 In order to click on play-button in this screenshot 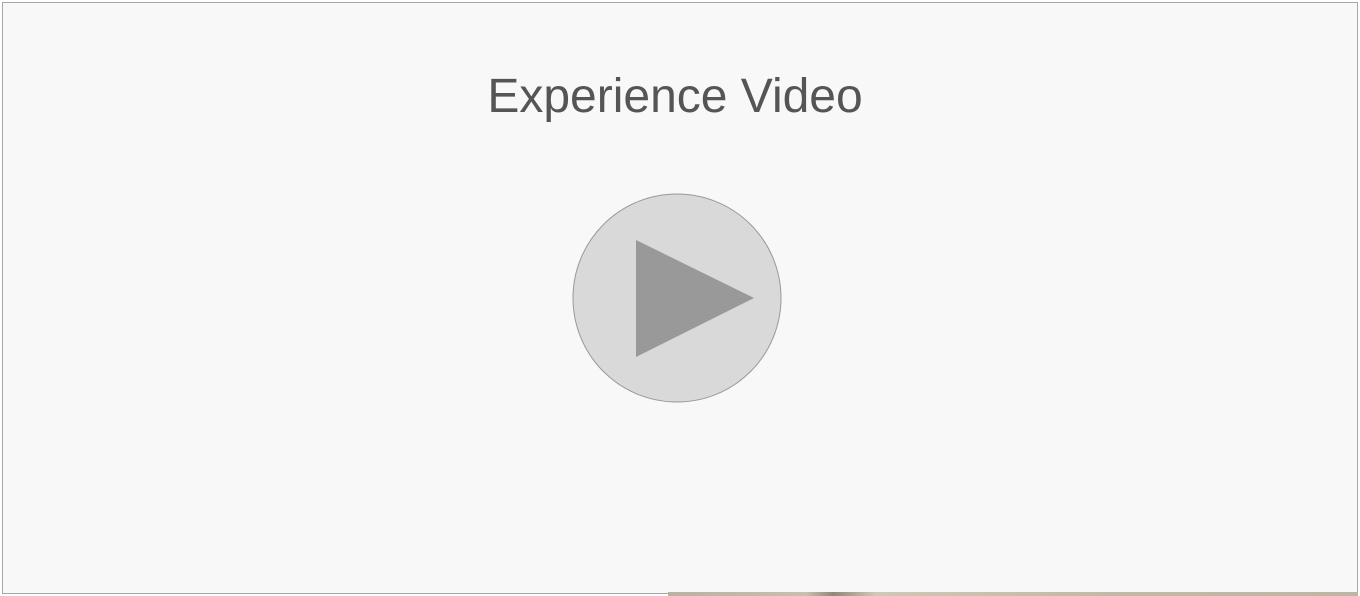, I will do `click(677, 298)`.